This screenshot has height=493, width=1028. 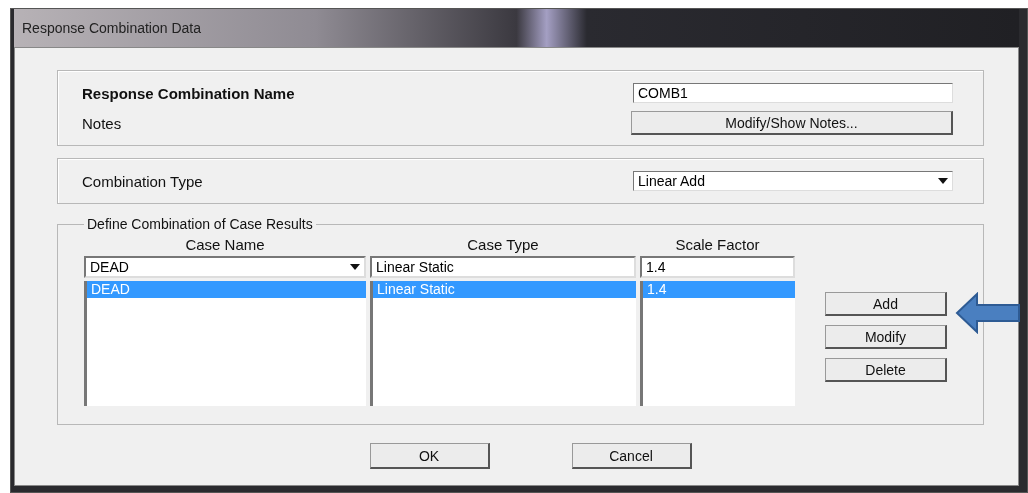 I want to click on name-label: Response Combination Name, so click(x=188, y=93).